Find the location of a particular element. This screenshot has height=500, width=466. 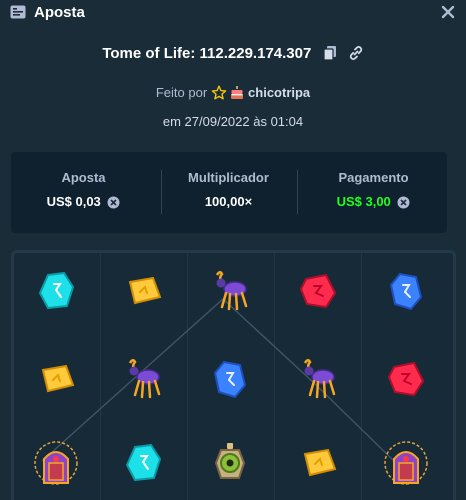

link-icon is located at coordinates (356, 53).